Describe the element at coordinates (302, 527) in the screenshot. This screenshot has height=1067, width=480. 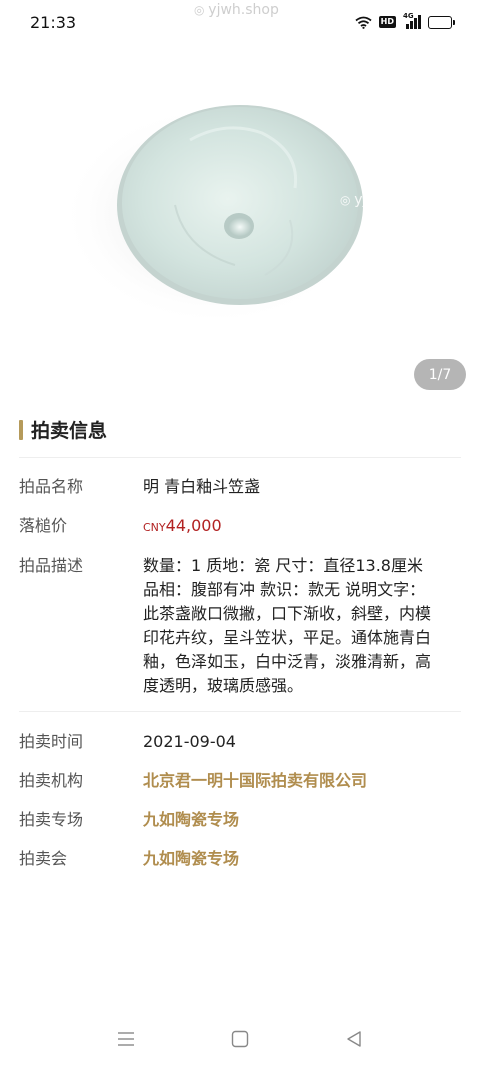
I see `hammer-price-value: CNY44,000` at that location.